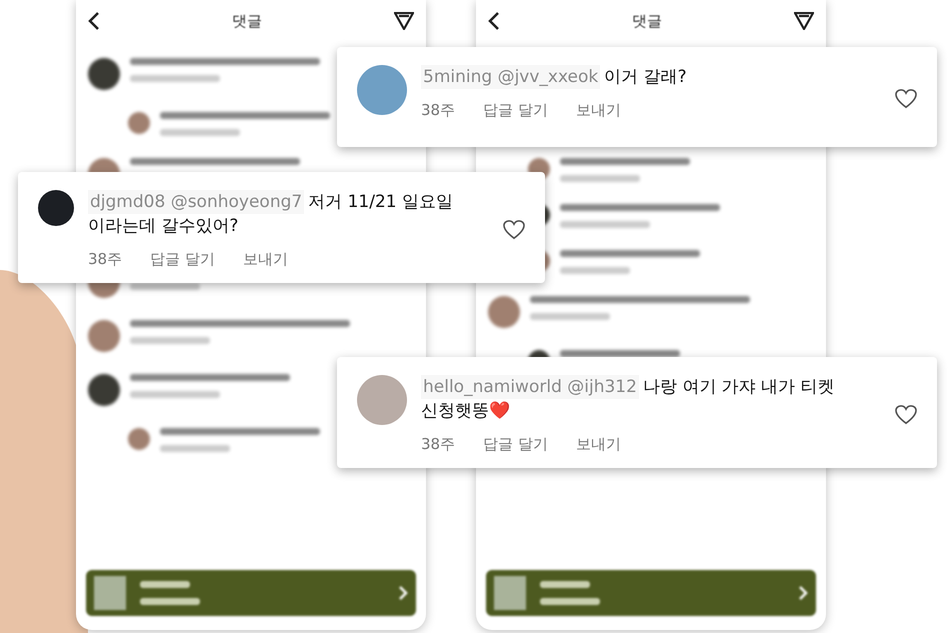 The height and width of the screenshot is (633, 951). I want to click on comment-text: hello_namiworld @ijh312 나랑 여기 가쟈 내가 티켓 신청햇똥❤, so click(628, 399).